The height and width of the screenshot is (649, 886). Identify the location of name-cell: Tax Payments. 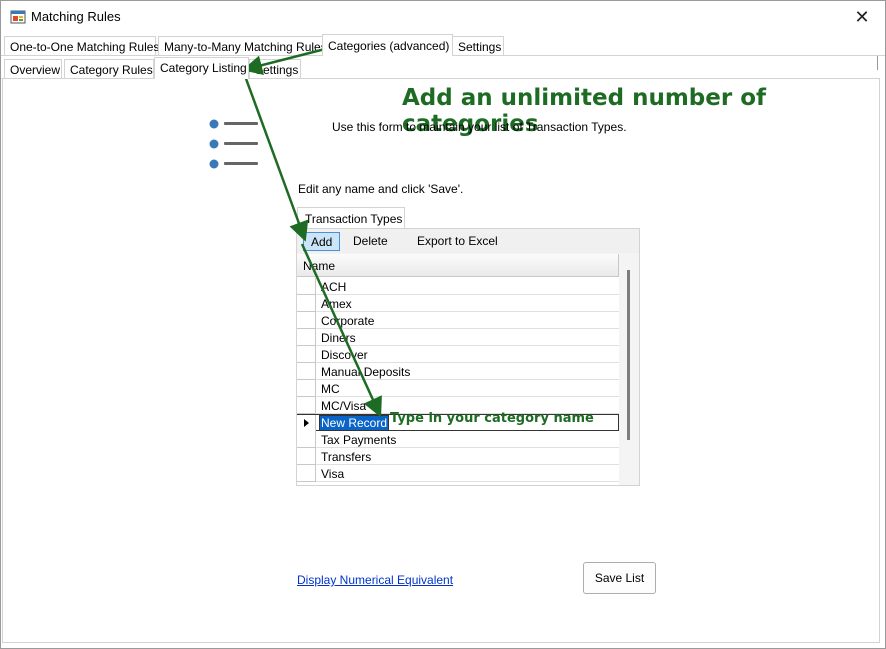
(358, 440).